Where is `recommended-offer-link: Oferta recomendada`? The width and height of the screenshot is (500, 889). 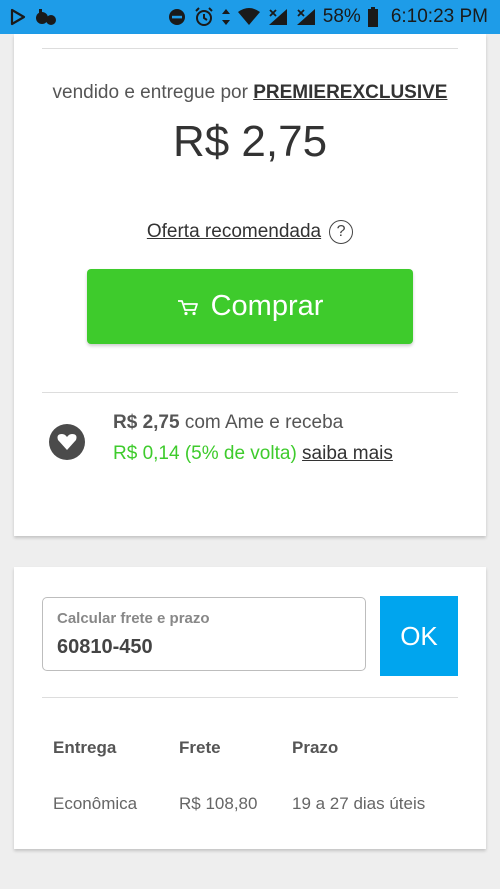
recommended-offer-link: Oferta recomendada is located at coordinates (234, 232).